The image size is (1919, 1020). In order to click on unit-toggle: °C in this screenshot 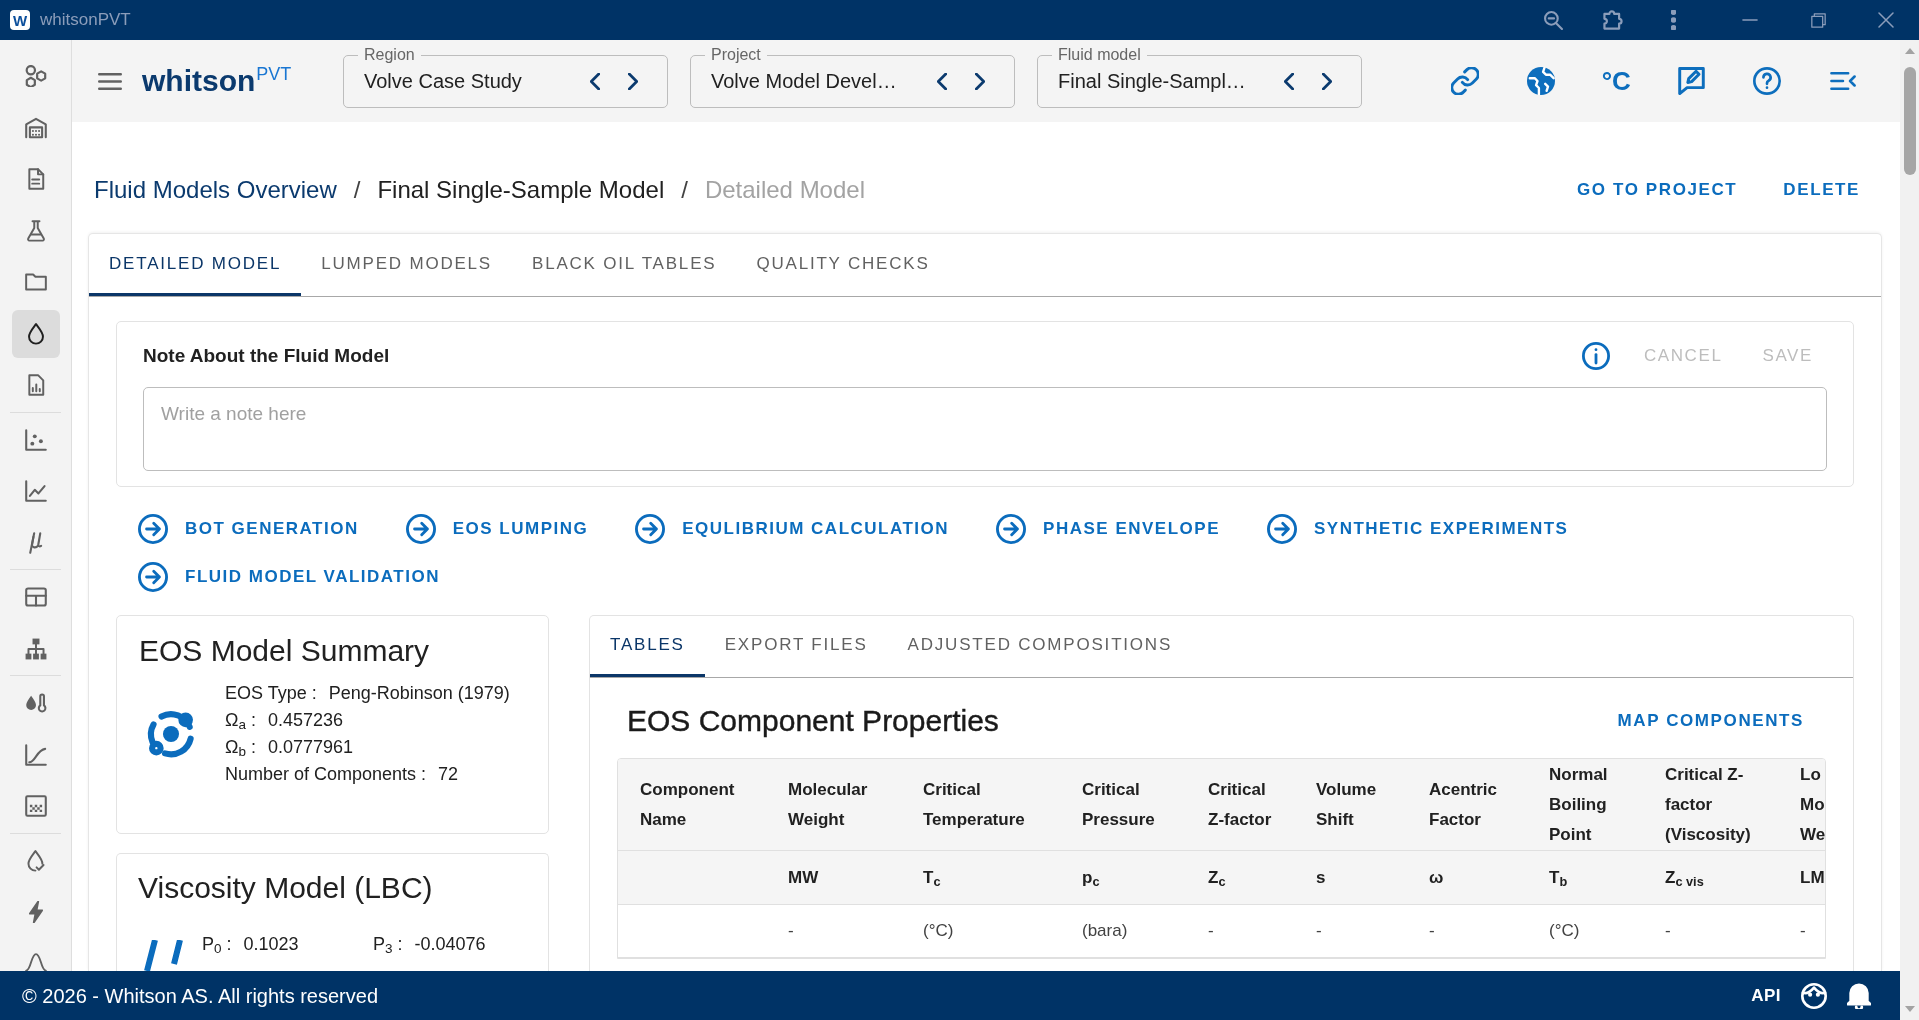, I will do `click(1616, 81)`.